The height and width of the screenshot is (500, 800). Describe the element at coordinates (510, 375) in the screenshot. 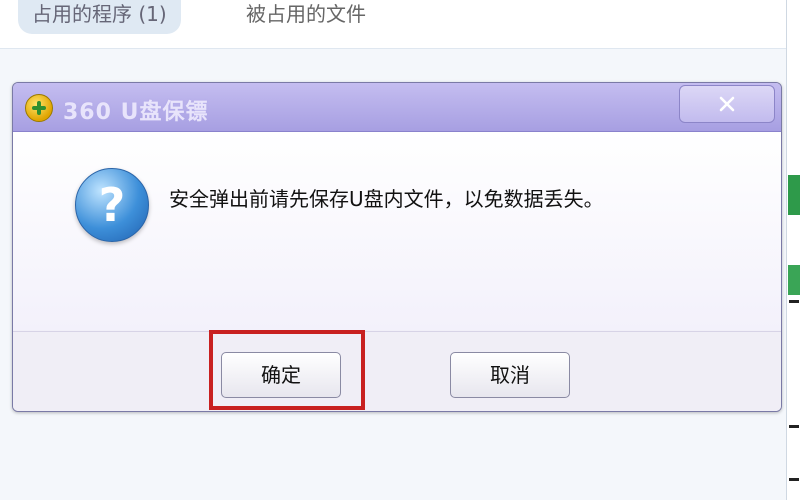

I see `cancel-button: 取消` at that location.